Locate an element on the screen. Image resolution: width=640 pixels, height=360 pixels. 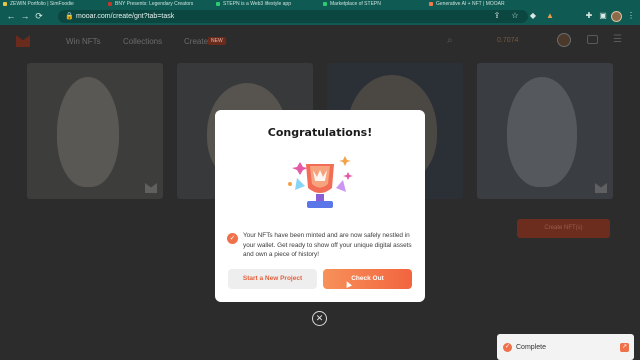
tab-label: STEPN is a Web3 lifestyle app is located at coordinates (257, 4).